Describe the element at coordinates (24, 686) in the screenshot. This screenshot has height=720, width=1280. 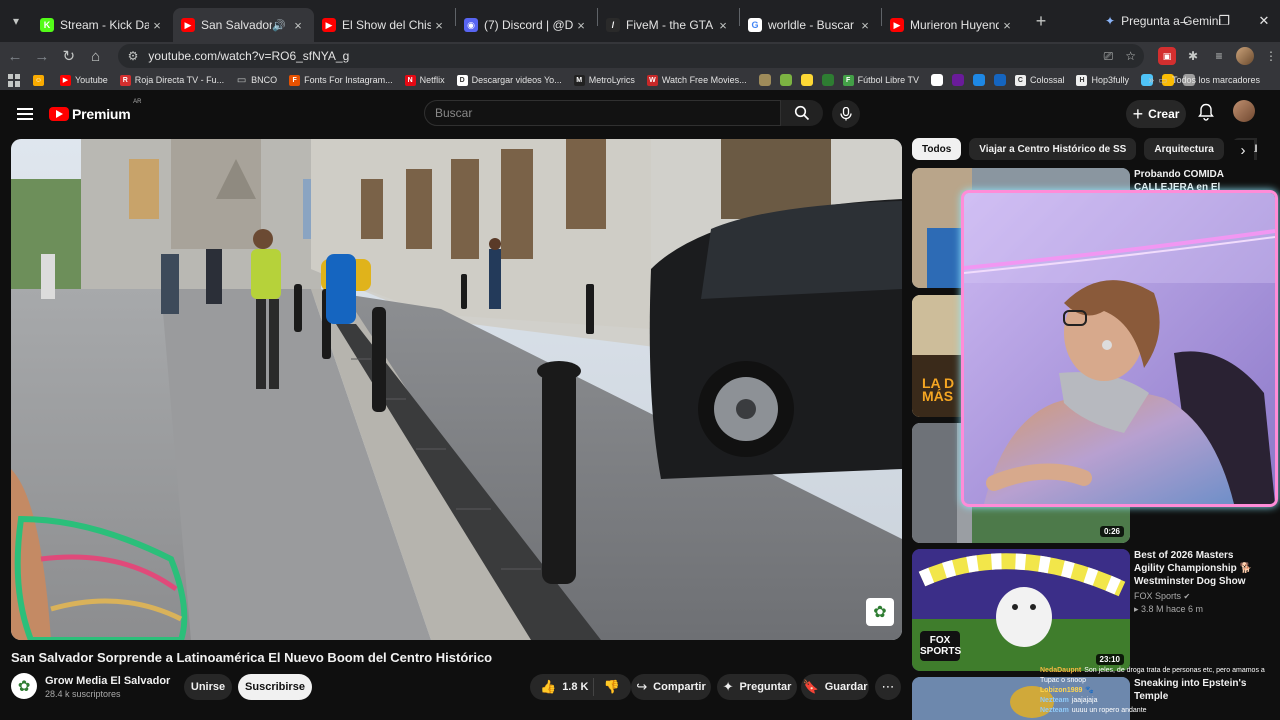
I see `channel-avatar: ✿` at that location.